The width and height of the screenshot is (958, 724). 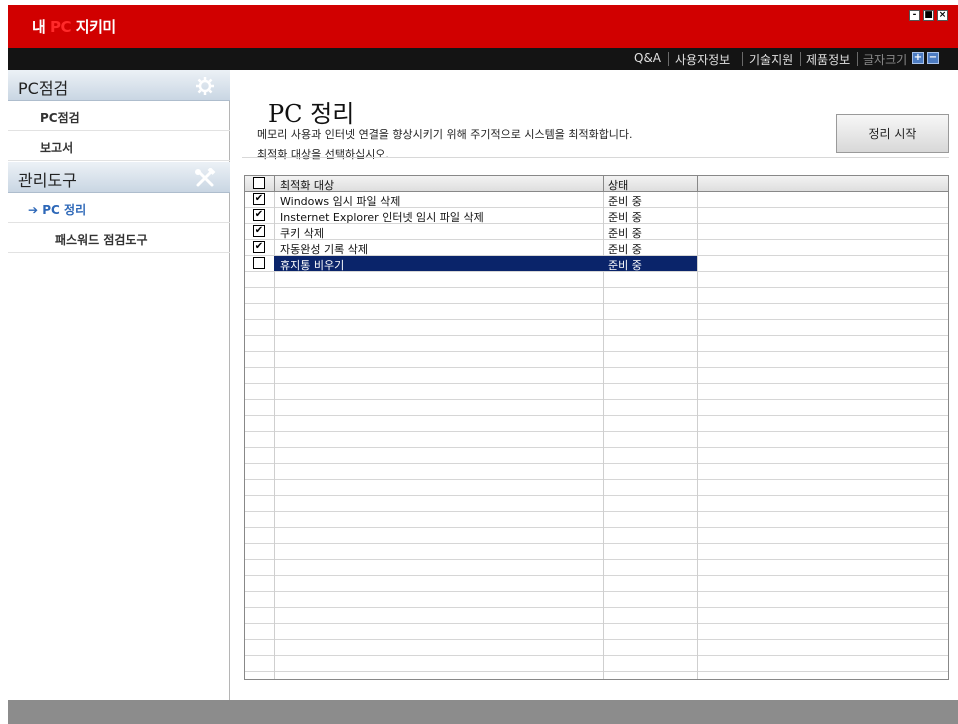 What do you see at coordinates (205, 86) in the screenshot?
I see `gear-icon` at bounding box center [205, 86].